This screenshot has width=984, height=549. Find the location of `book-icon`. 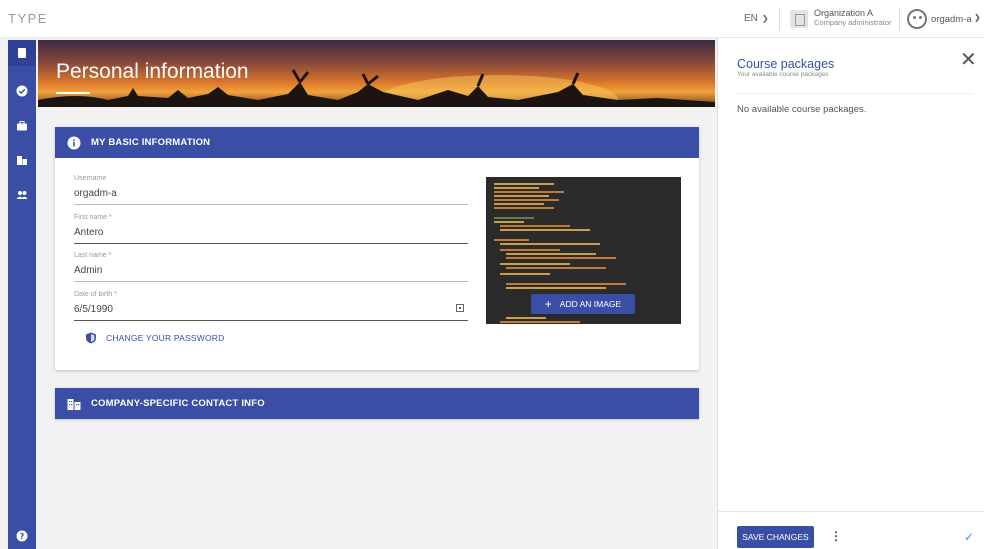

book-icon is located at coordinates (22, 53).